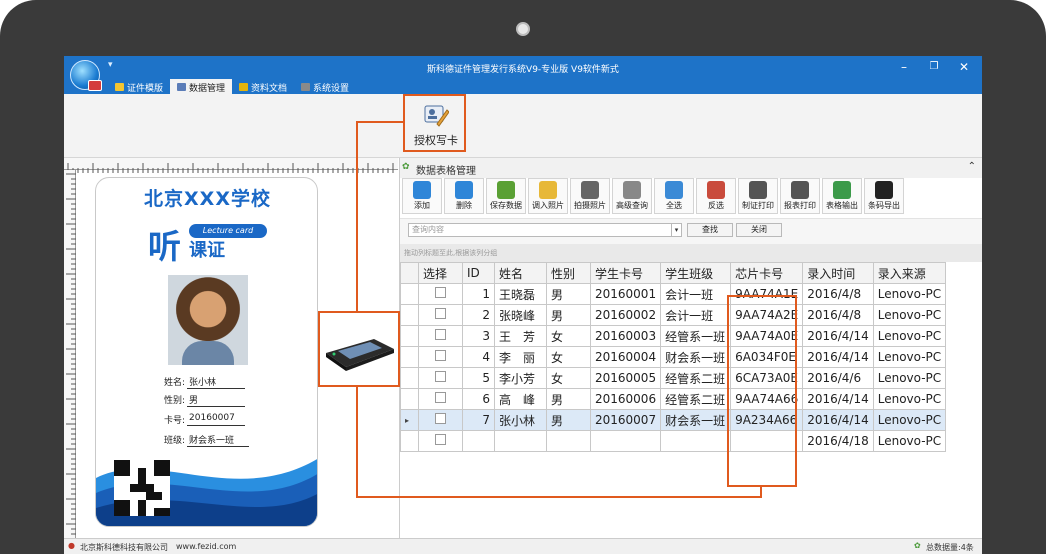  I want to click on card-title-ting: 听, so click(164, 246).